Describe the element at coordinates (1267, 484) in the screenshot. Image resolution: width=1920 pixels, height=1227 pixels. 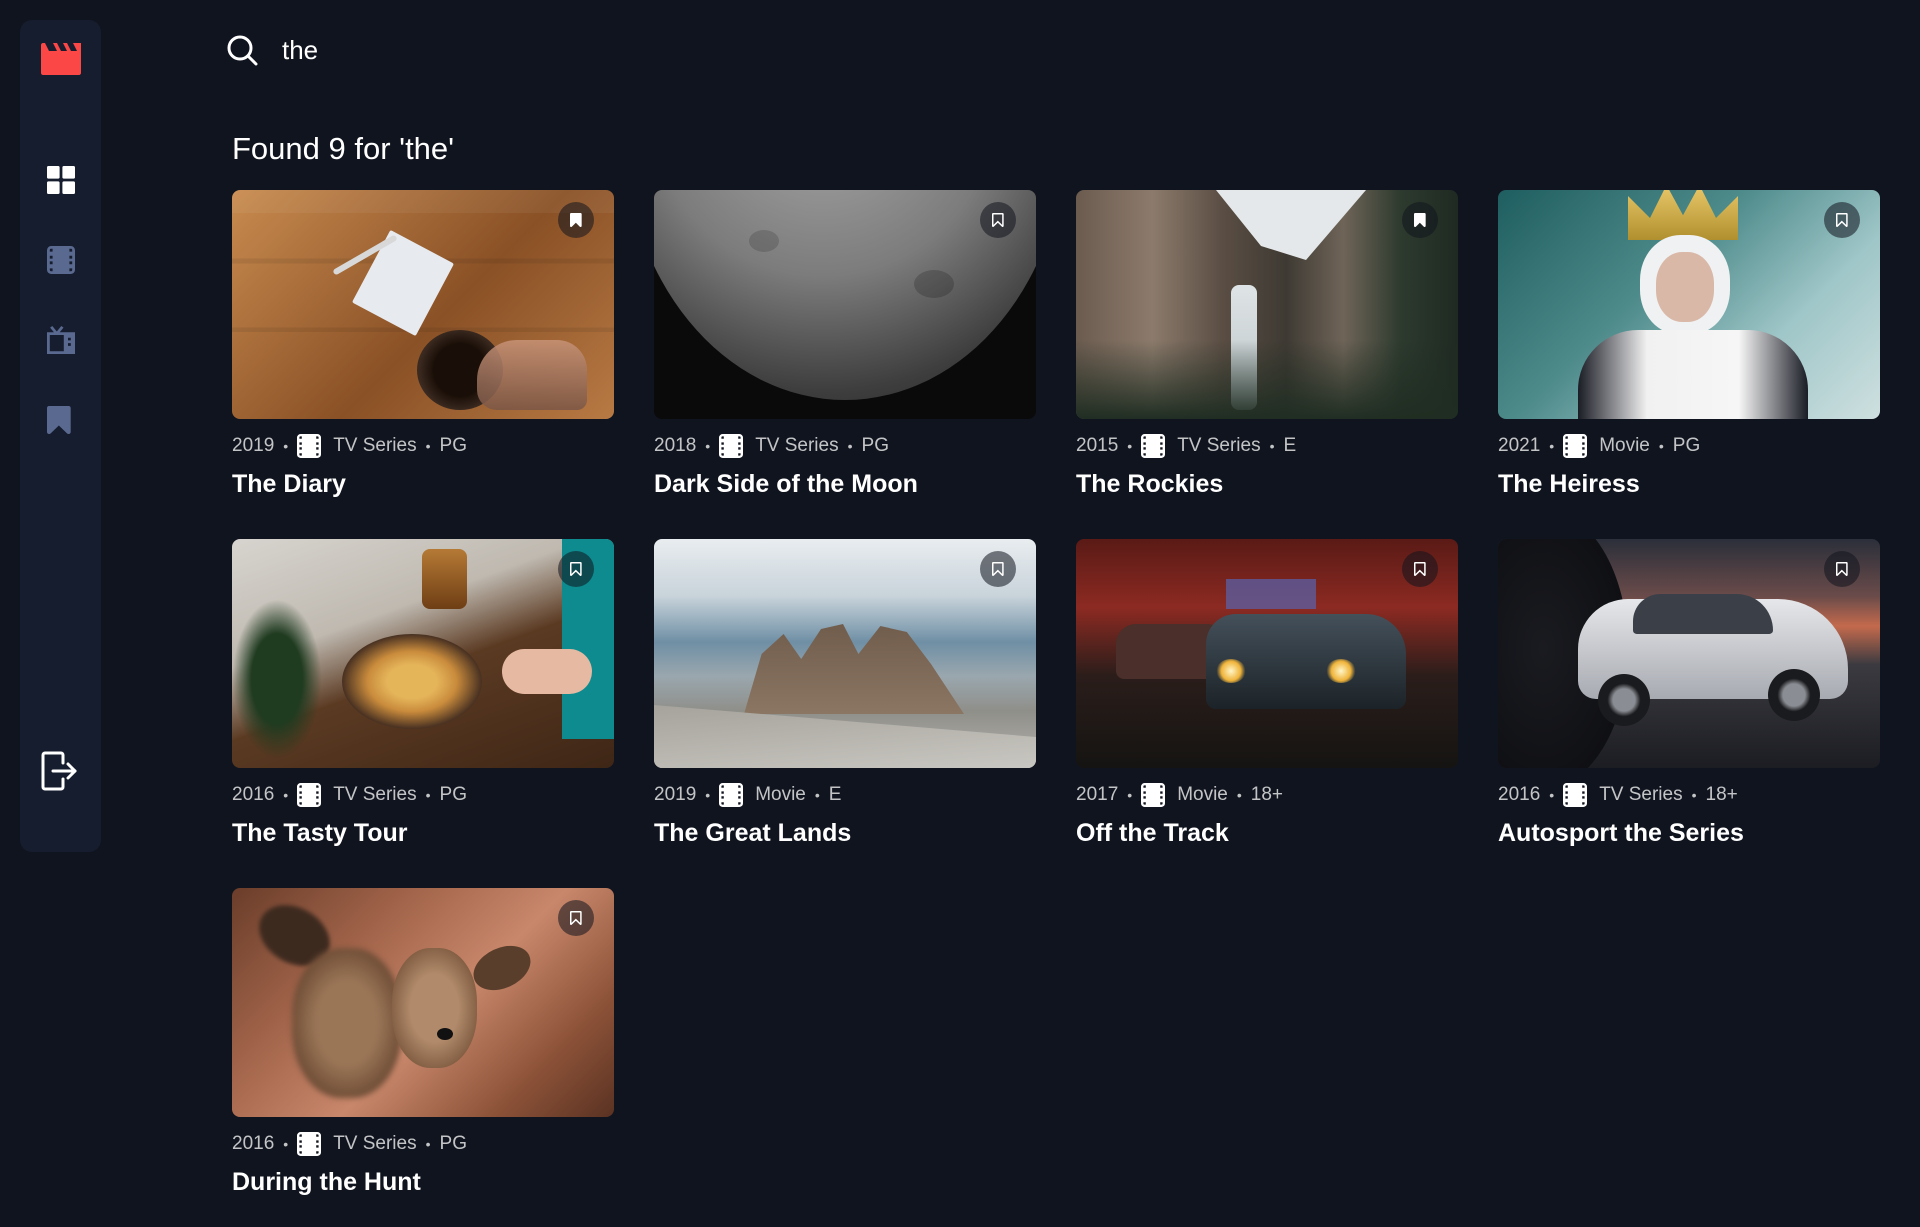
I see `media-title: The Rockies` at that location.